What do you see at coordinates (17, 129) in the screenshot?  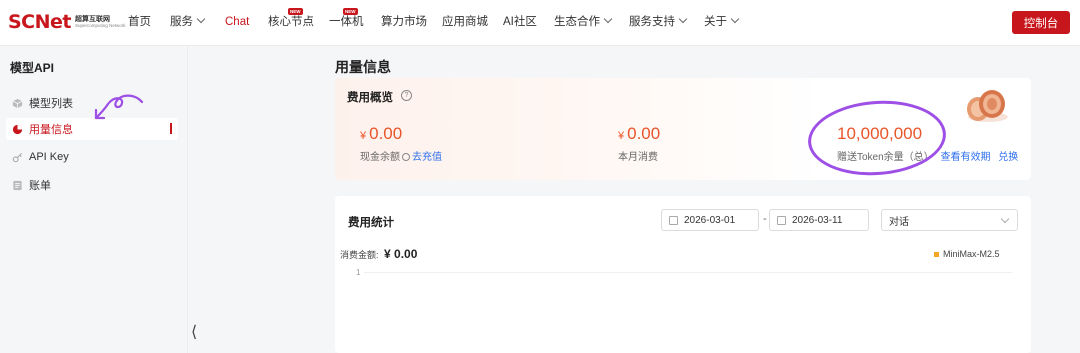 I see `pie-chart-icon` at bounding box center [17, 129].